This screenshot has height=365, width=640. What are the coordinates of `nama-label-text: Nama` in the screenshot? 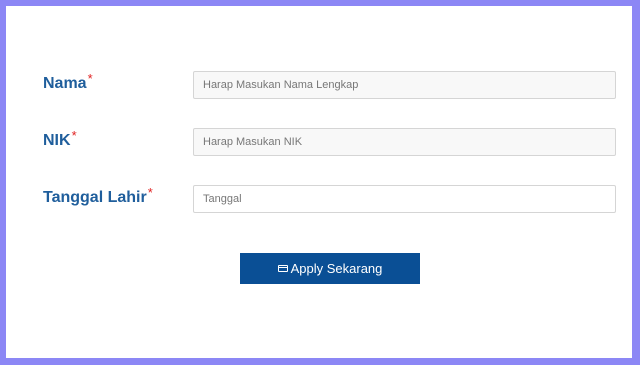 It's located at (65, 83).